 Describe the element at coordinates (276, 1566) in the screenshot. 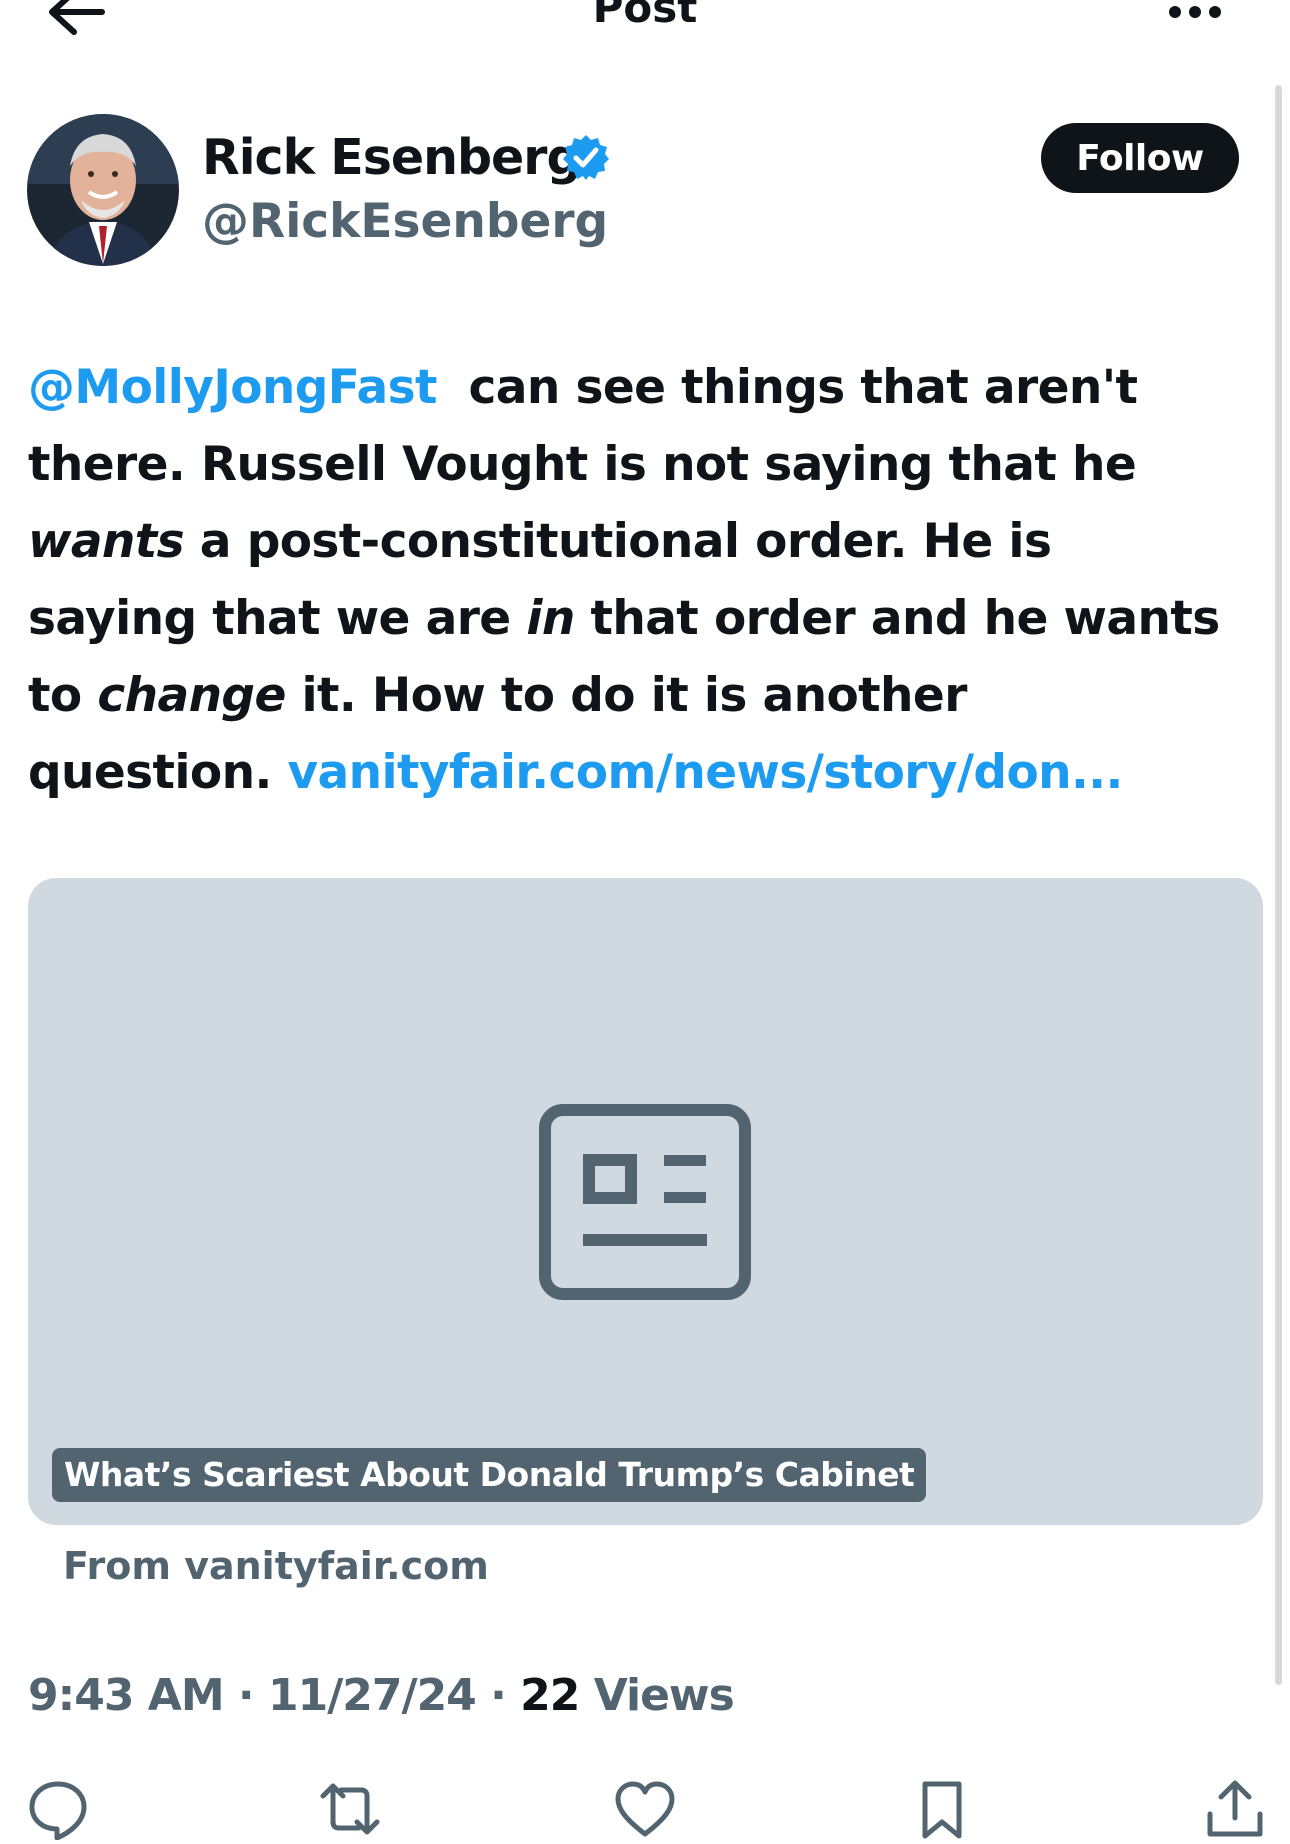

I see `card-source: From vanityfair.com` at that location.